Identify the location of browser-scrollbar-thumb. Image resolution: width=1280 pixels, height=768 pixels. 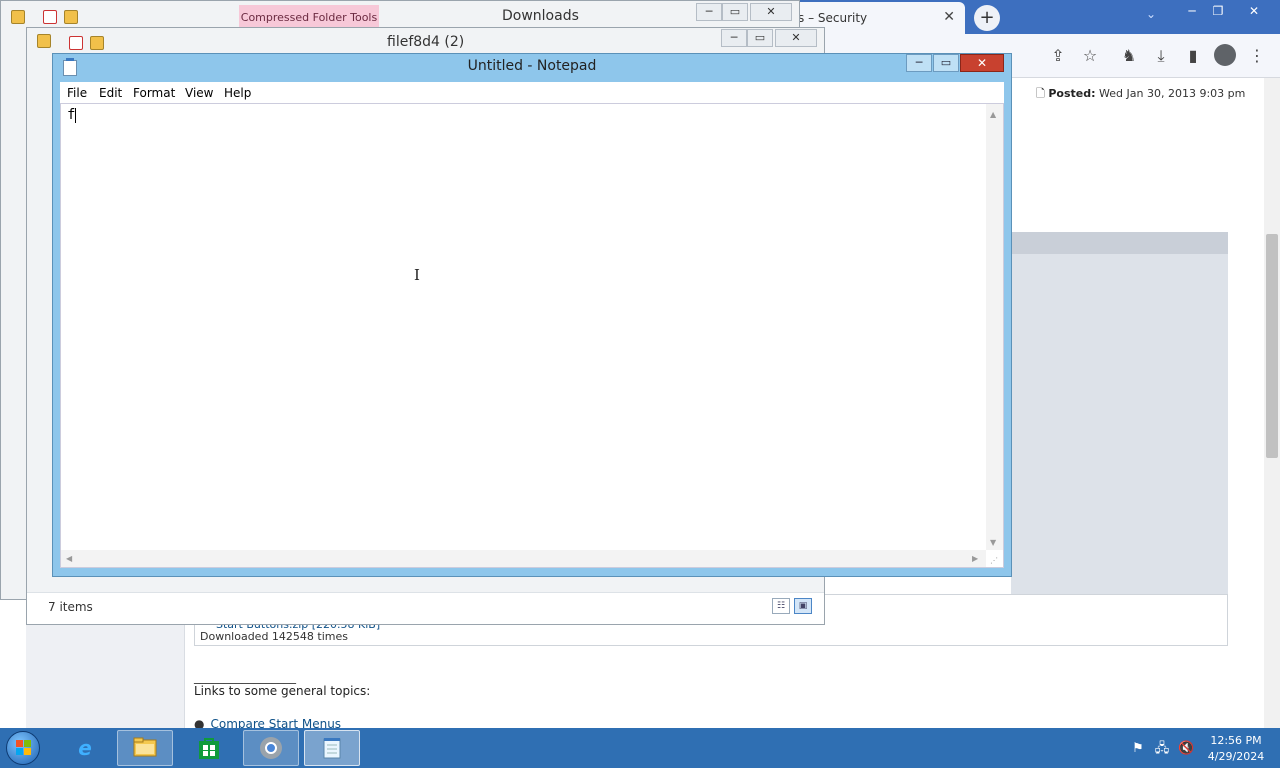
(1272, 346).